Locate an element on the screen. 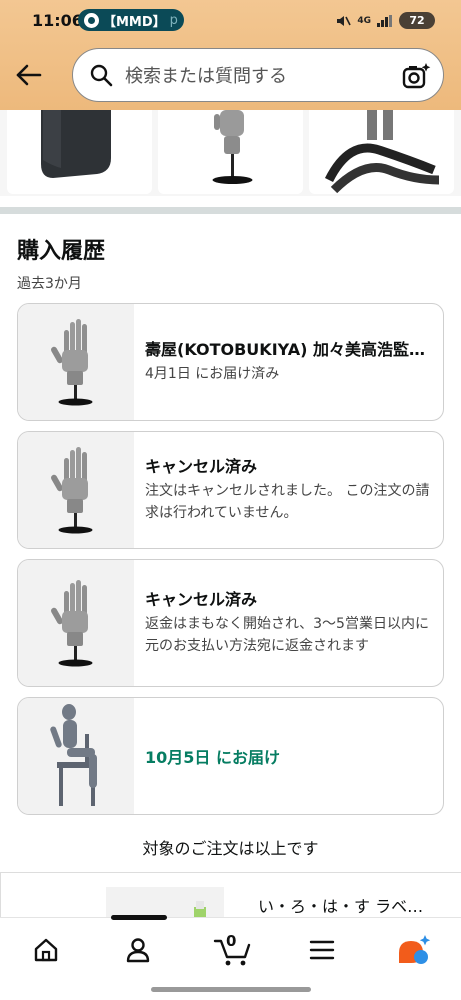  order-history-title: 購入履歴 is located at coordinates (61, 251).